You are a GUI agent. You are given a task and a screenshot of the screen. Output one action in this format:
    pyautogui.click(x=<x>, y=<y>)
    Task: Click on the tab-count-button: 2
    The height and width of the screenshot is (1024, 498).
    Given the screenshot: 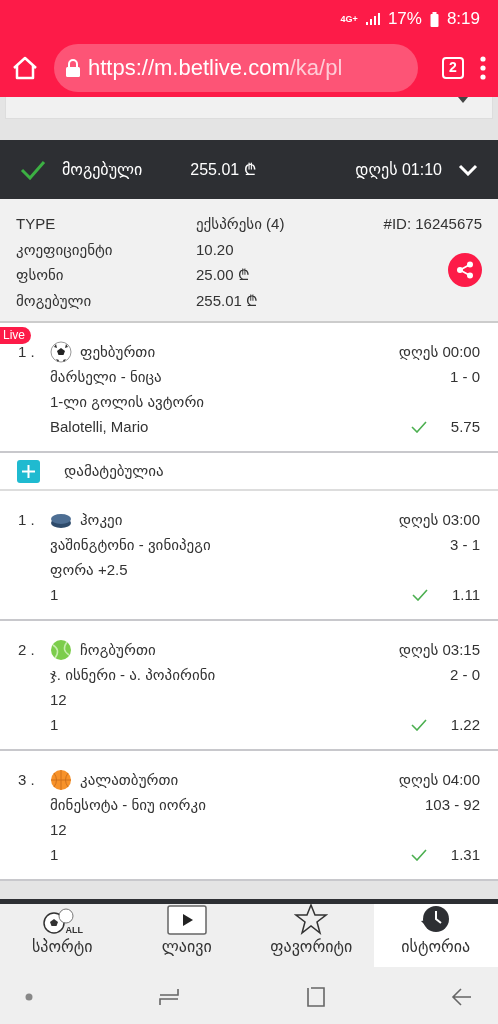 What is the action you would take?
    pyautogui.click(x=453, y=67)
    